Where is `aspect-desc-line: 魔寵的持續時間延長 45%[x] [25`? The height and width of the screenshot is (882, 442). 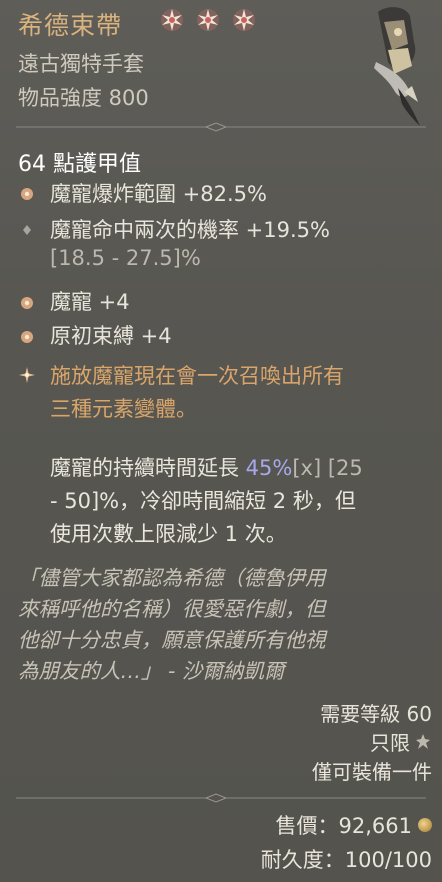 aspect-desc-line: 魔寵的持續時間延長 45%[x] [25 is located at coordinates (240, 468).